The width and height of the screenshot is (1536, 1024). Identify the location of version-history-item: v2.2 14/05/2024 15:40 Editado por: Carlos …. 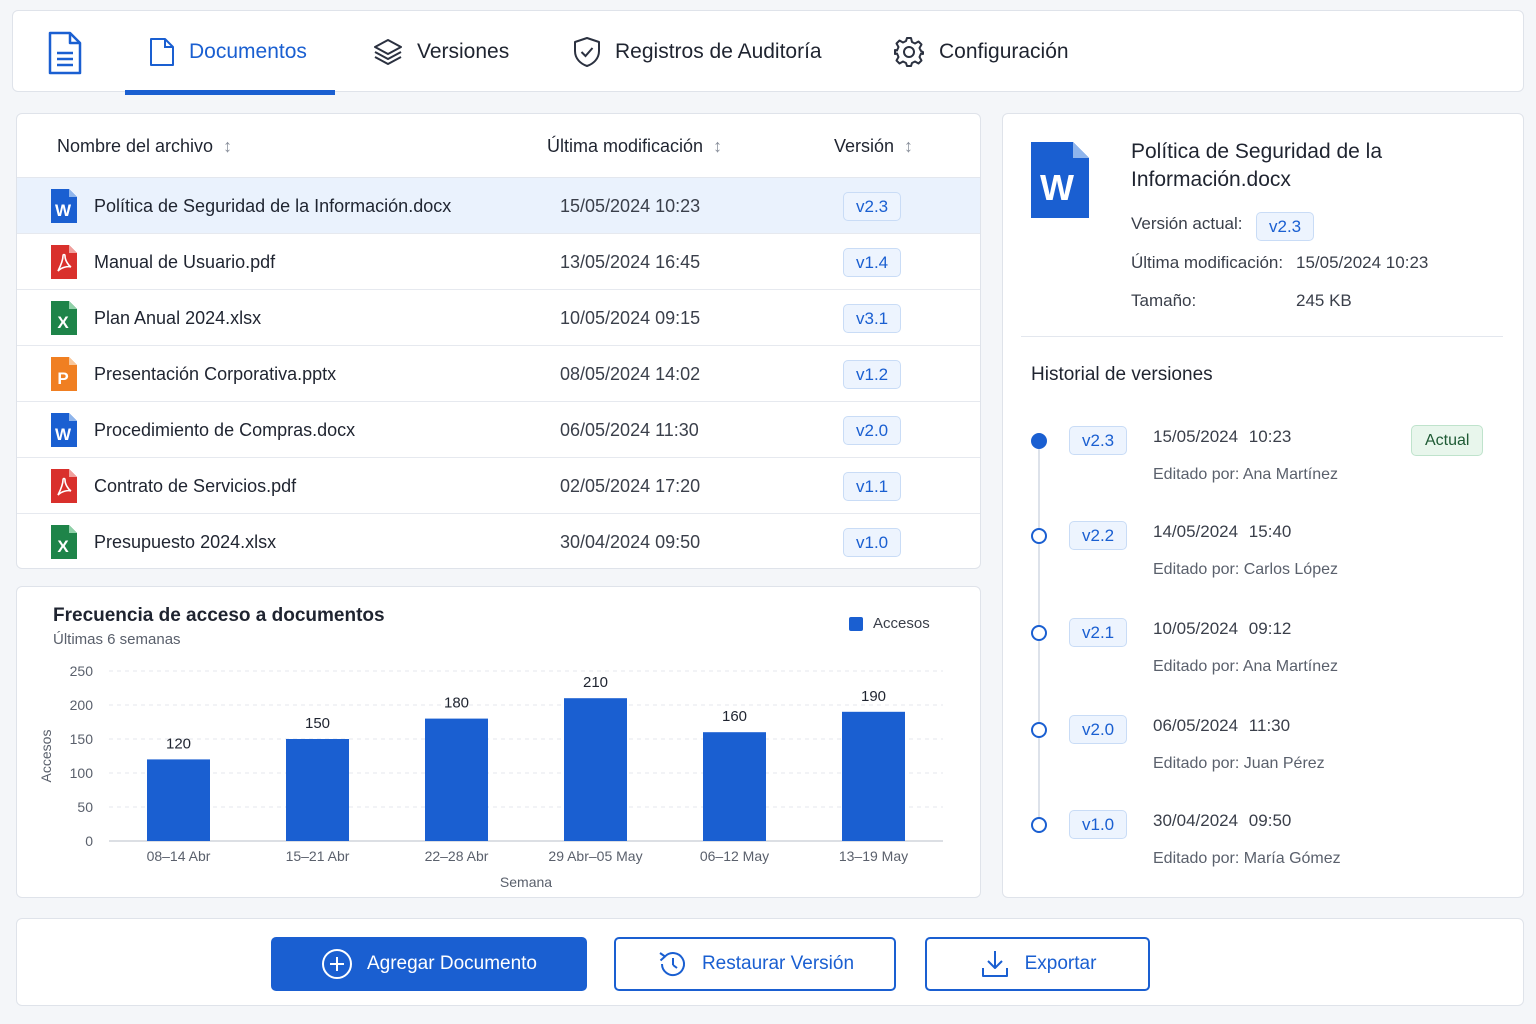
(1263, 559).